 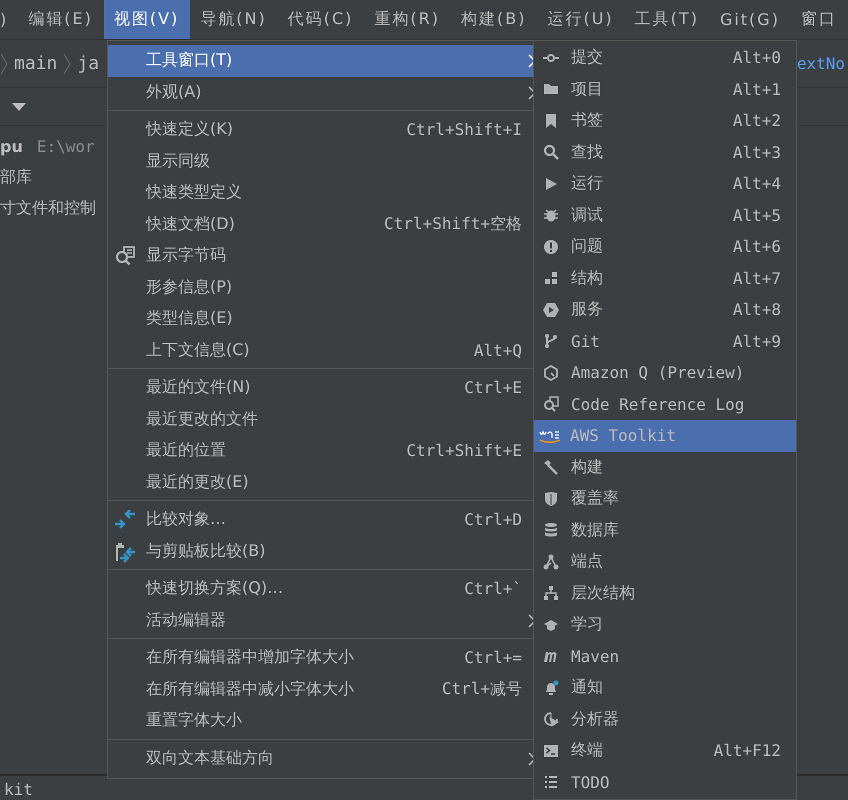 I want to click on menu-item: 书签 Alt+2, so click(x=665, y=120).